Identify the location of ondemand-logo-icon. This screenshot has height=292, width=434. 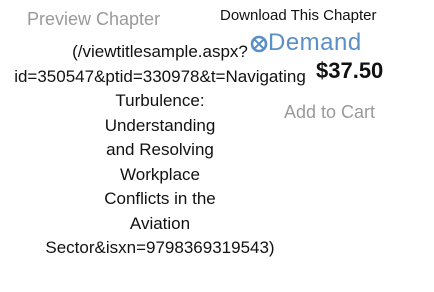
(259, 43).